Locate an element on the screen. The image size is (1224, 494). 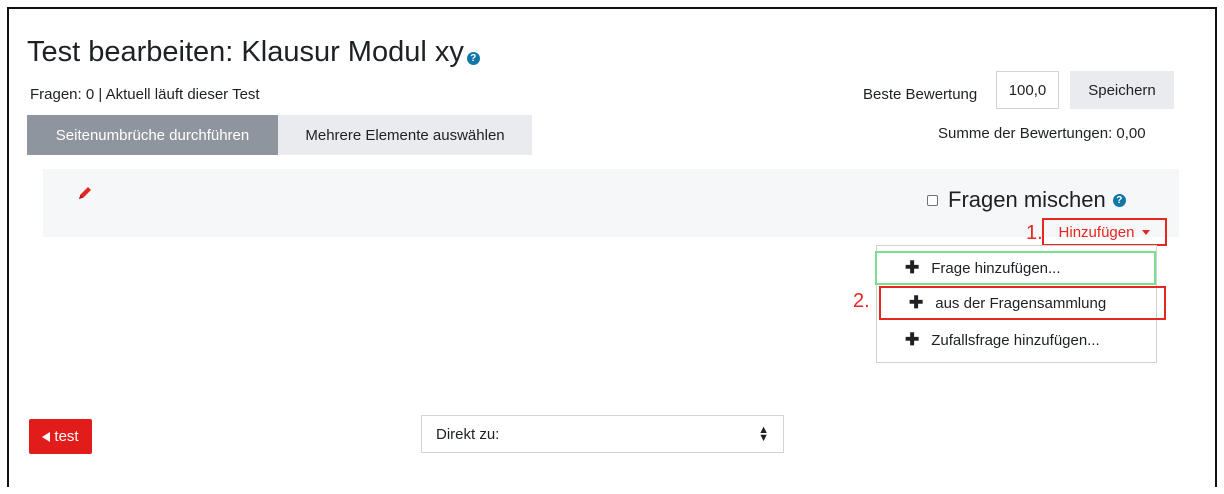
select-arrows-icon: ▲ ▼ is located at coordinates (763, 434).